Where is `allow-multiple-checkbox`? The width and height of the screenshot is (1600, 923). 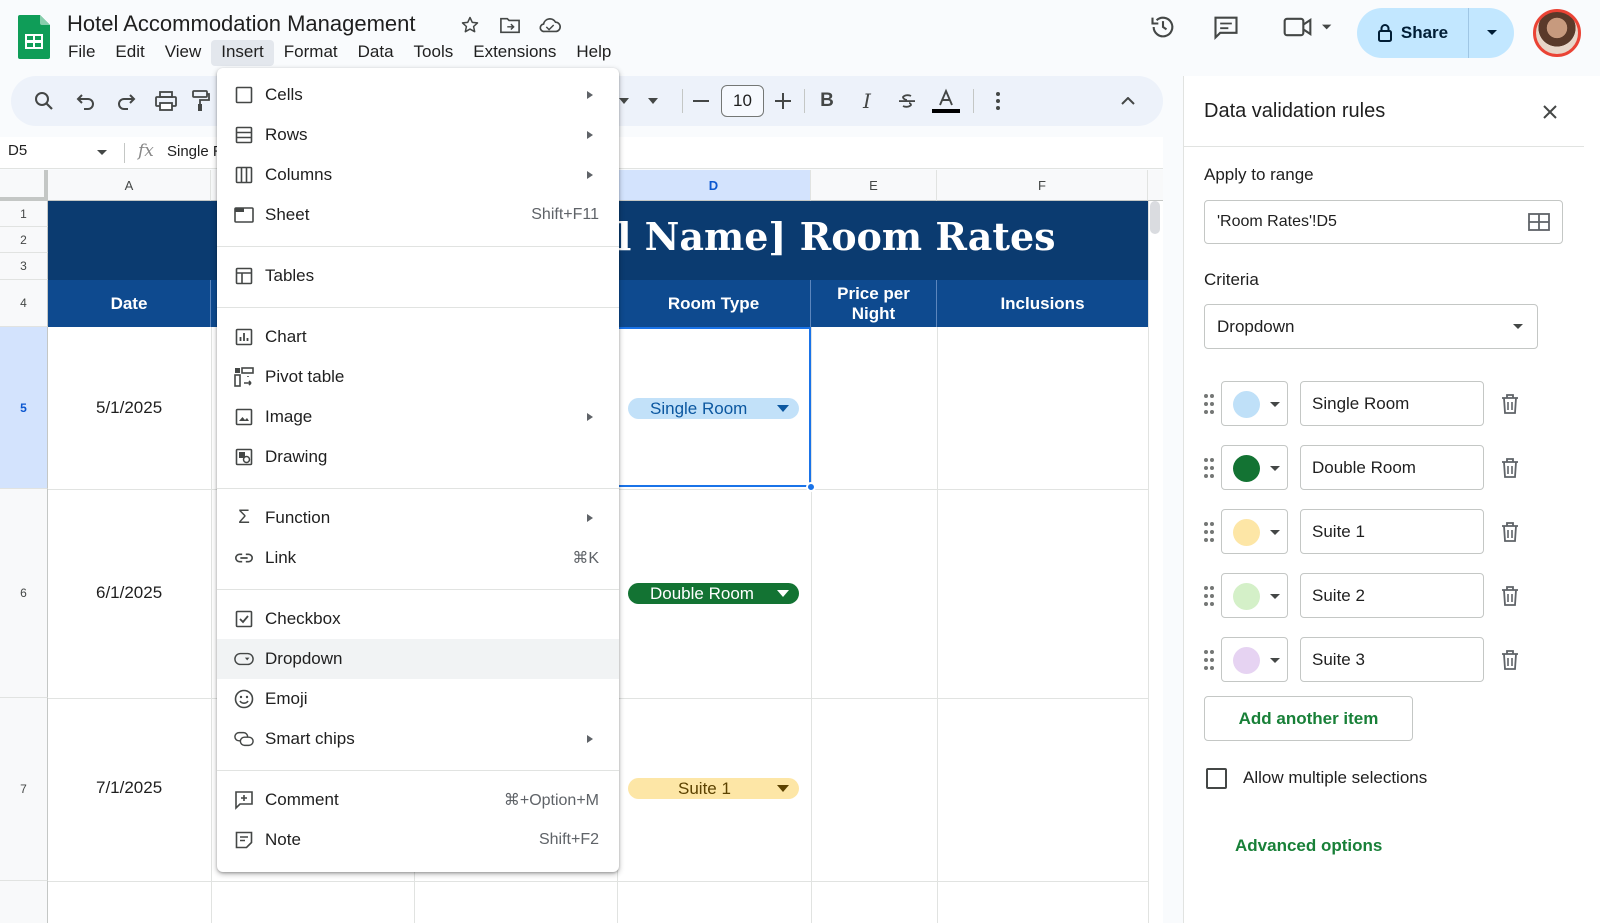
allow-multiple-checkbox is located at coordinates (1216, 778).